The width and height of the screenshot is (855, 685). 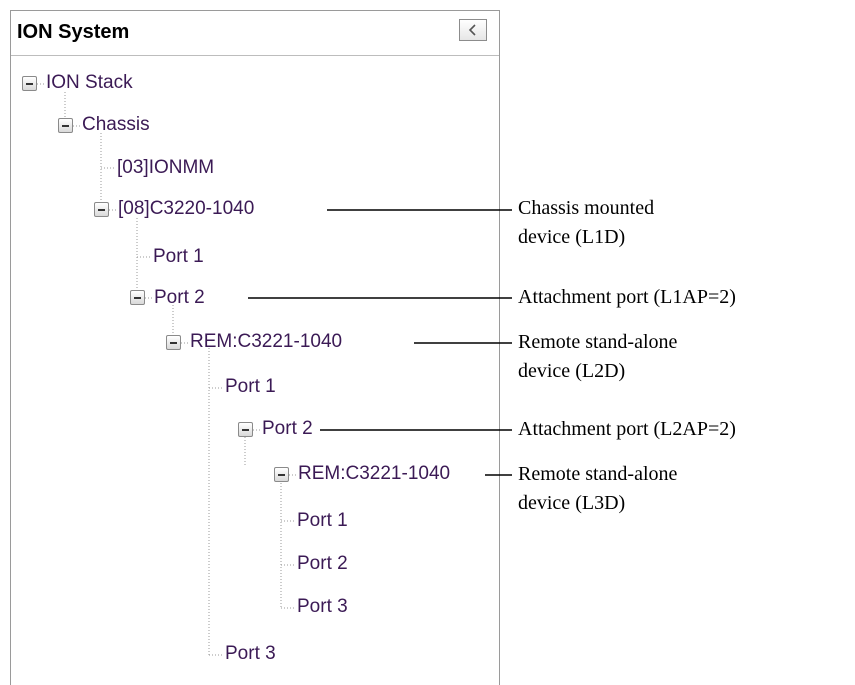 I want to click on annotation-l2d-line2: device (L2D), so click(x=572, y=371).